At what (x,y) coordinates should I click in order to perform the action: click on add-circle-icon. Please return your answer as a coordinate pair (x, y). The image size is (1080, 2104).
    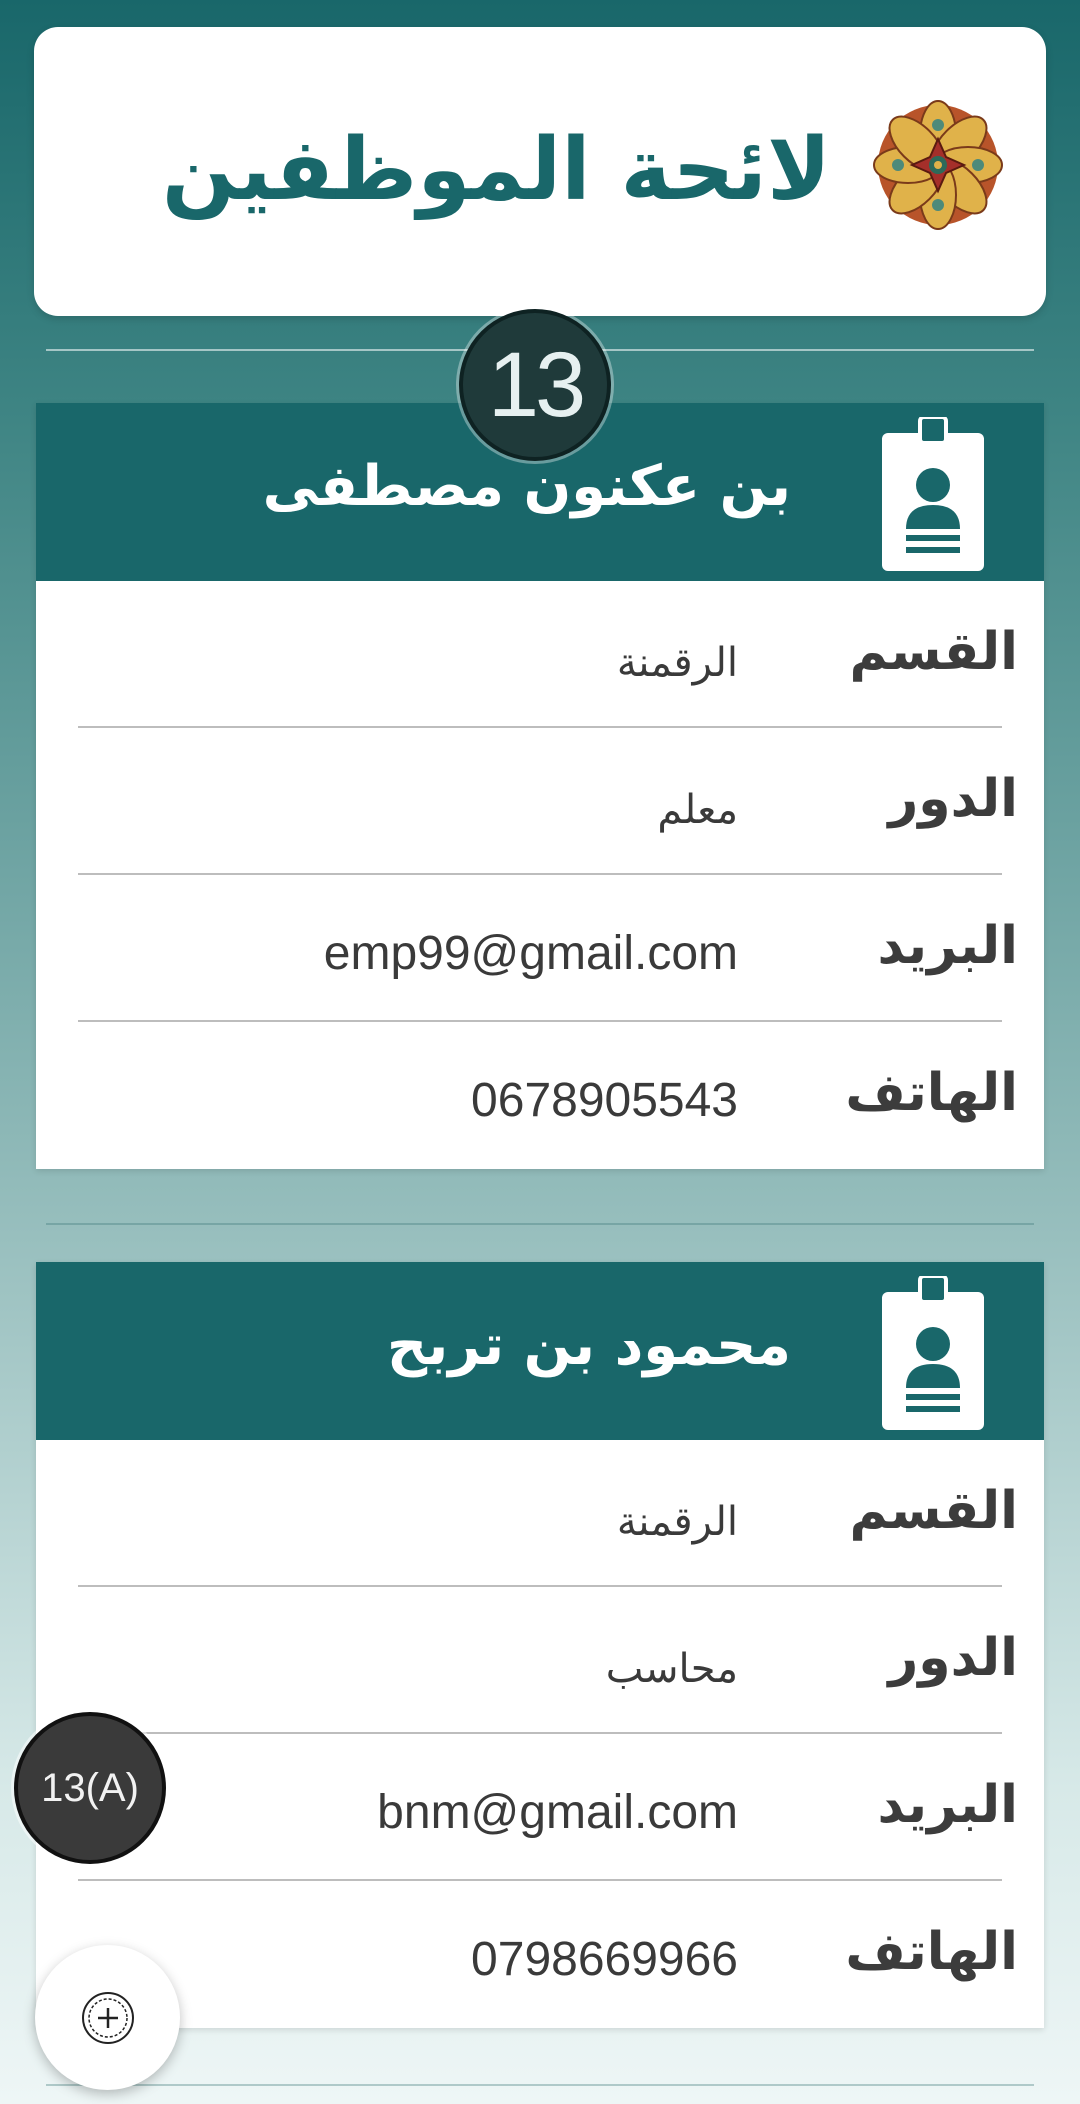
    Looking at the image, I should click on (107, 2017).